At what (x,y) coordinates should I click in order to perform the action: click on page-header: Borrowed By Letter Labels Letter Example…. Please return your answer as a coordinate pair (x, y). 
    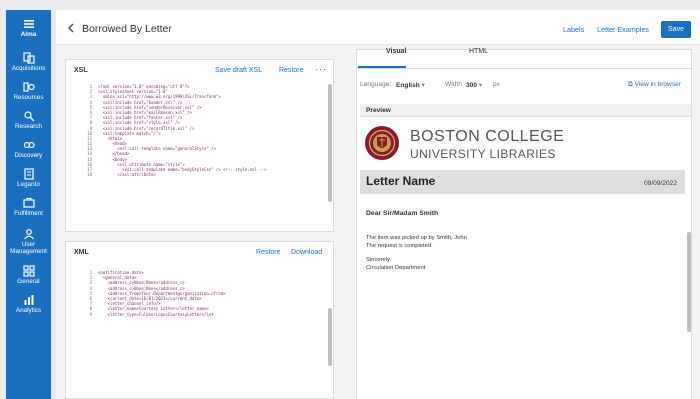
    Looking at the image, I should click on (378, 27).